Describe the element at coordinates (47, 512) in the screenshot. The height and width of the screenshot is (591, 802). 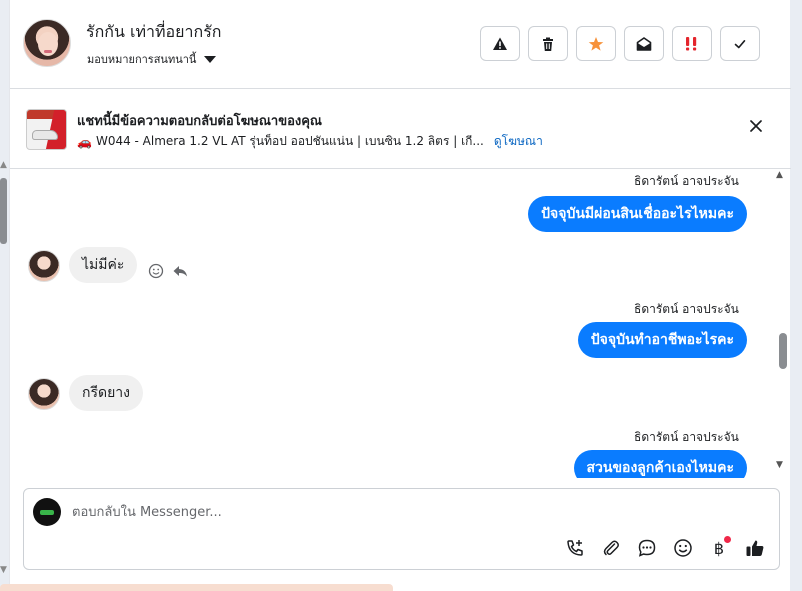
I see `page-avatar` at that location.